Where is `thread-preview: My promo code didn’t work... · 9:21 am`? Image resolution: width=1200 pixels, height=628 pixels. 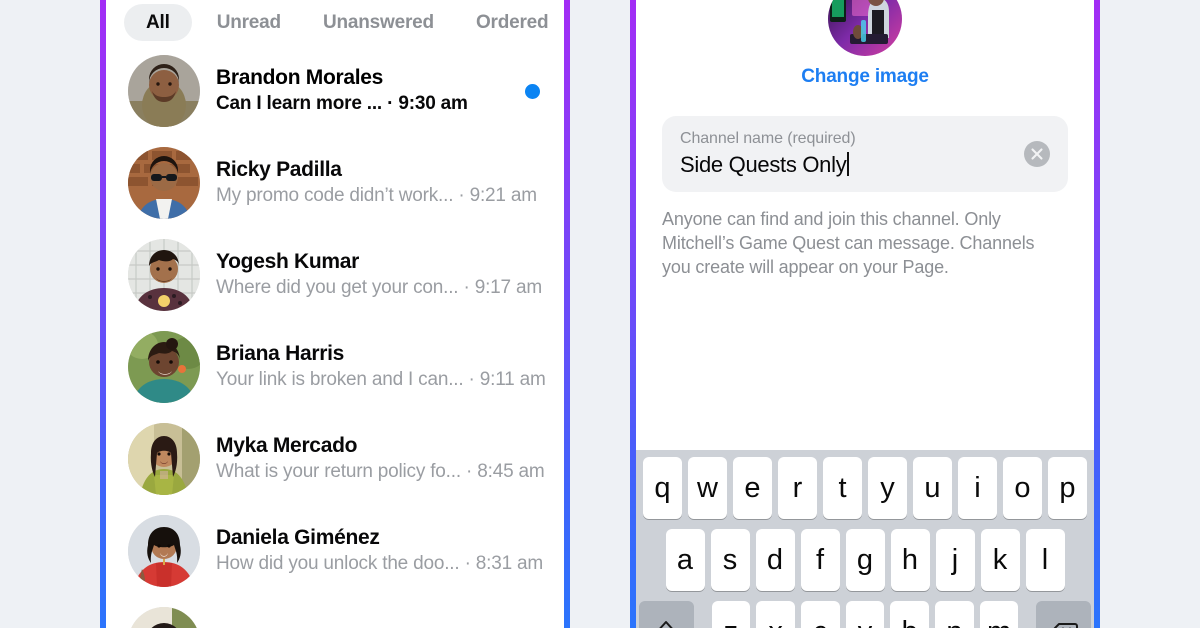
thread-preview: My promo code didn’t work... · 9:21 am is located at coordinates (376, 196).